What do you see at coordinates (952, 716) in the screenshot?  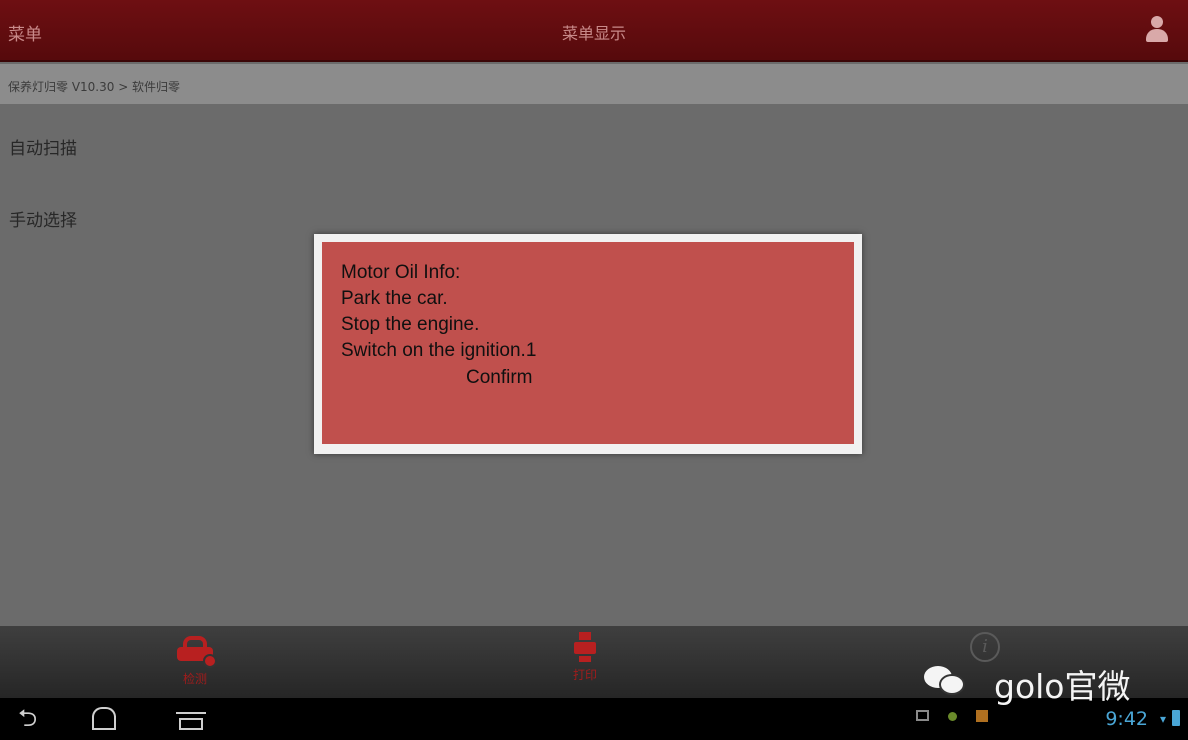 I see `debug-notification-icon` at bounding box center [952, 716].